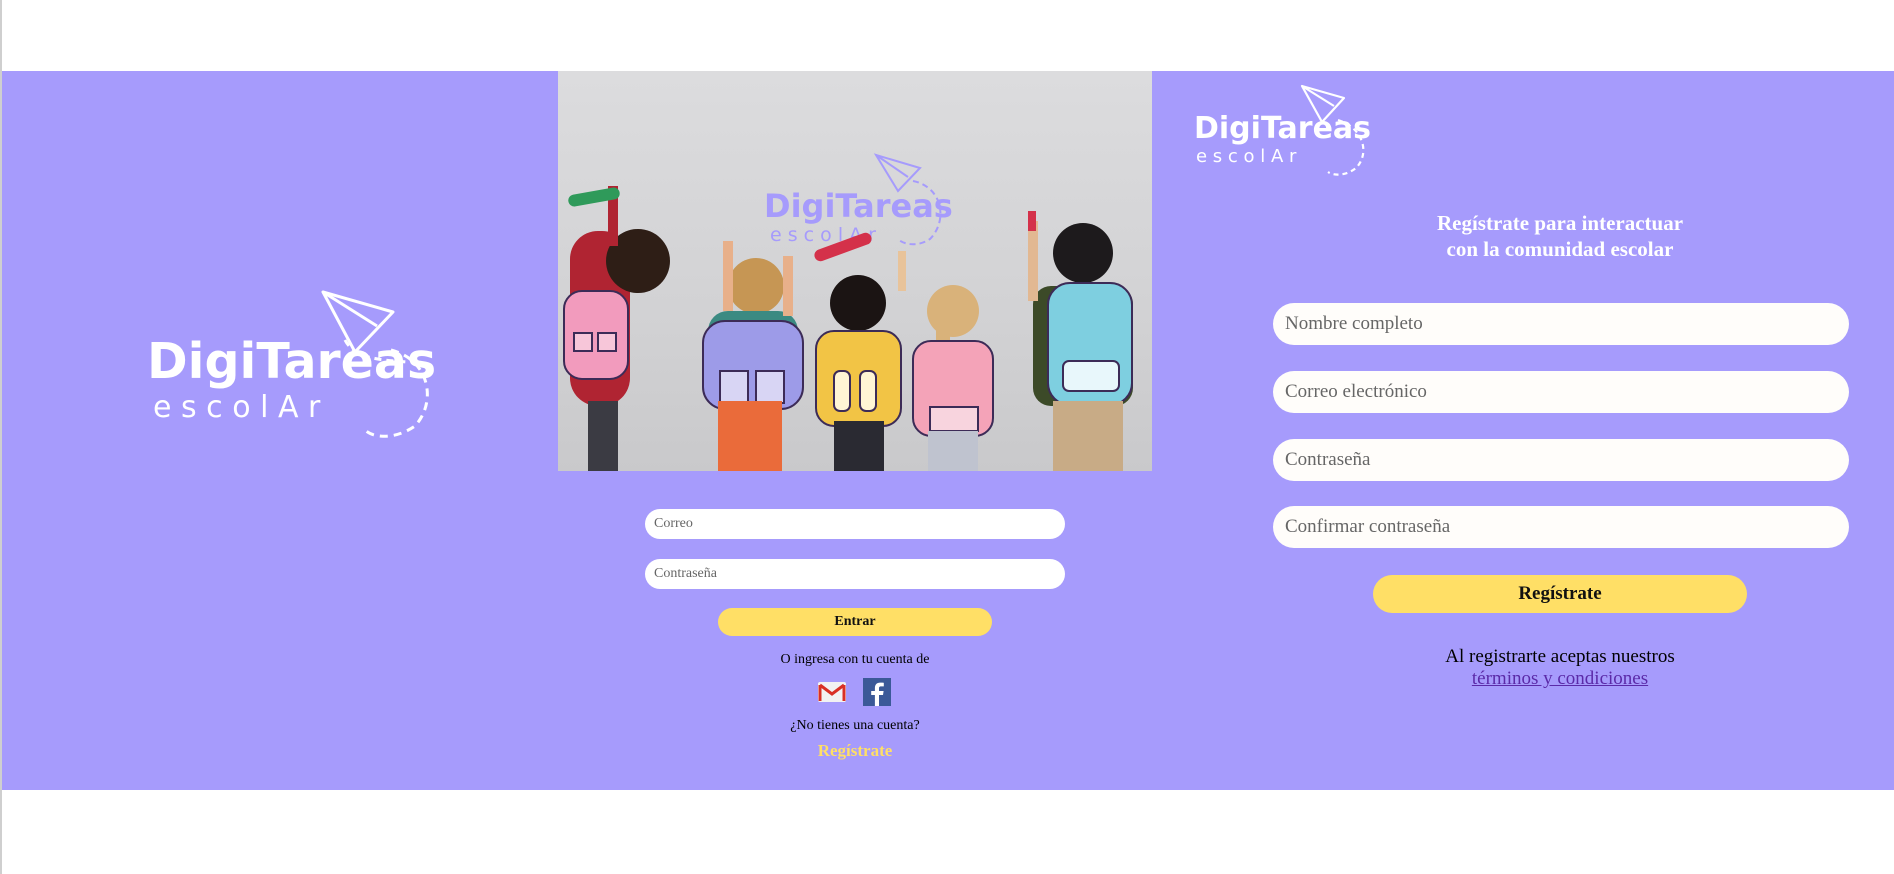 Image resolution: width=1894 pixels, height=874 pixels. What do you see at coordinates (832, 692) in the screenshot?
I see `gmail-icon` at bounding box center [832, 692].